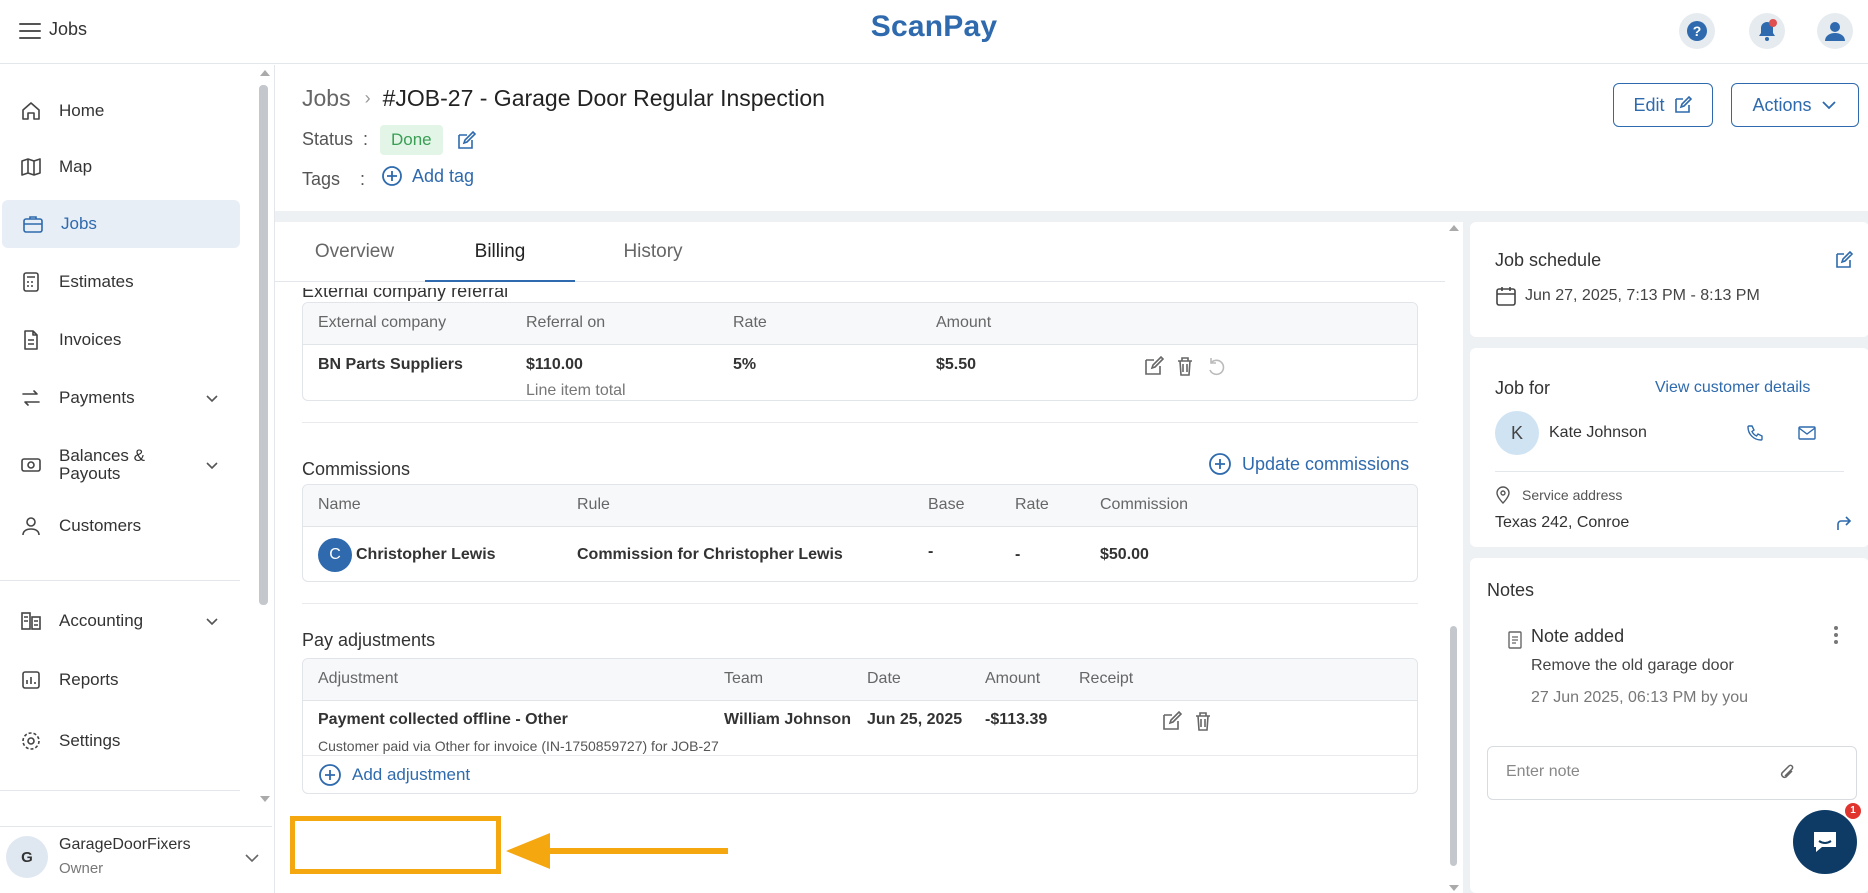 The image size is (1868, 893). I want to click on chevron-down-icon, so click(212, 399).